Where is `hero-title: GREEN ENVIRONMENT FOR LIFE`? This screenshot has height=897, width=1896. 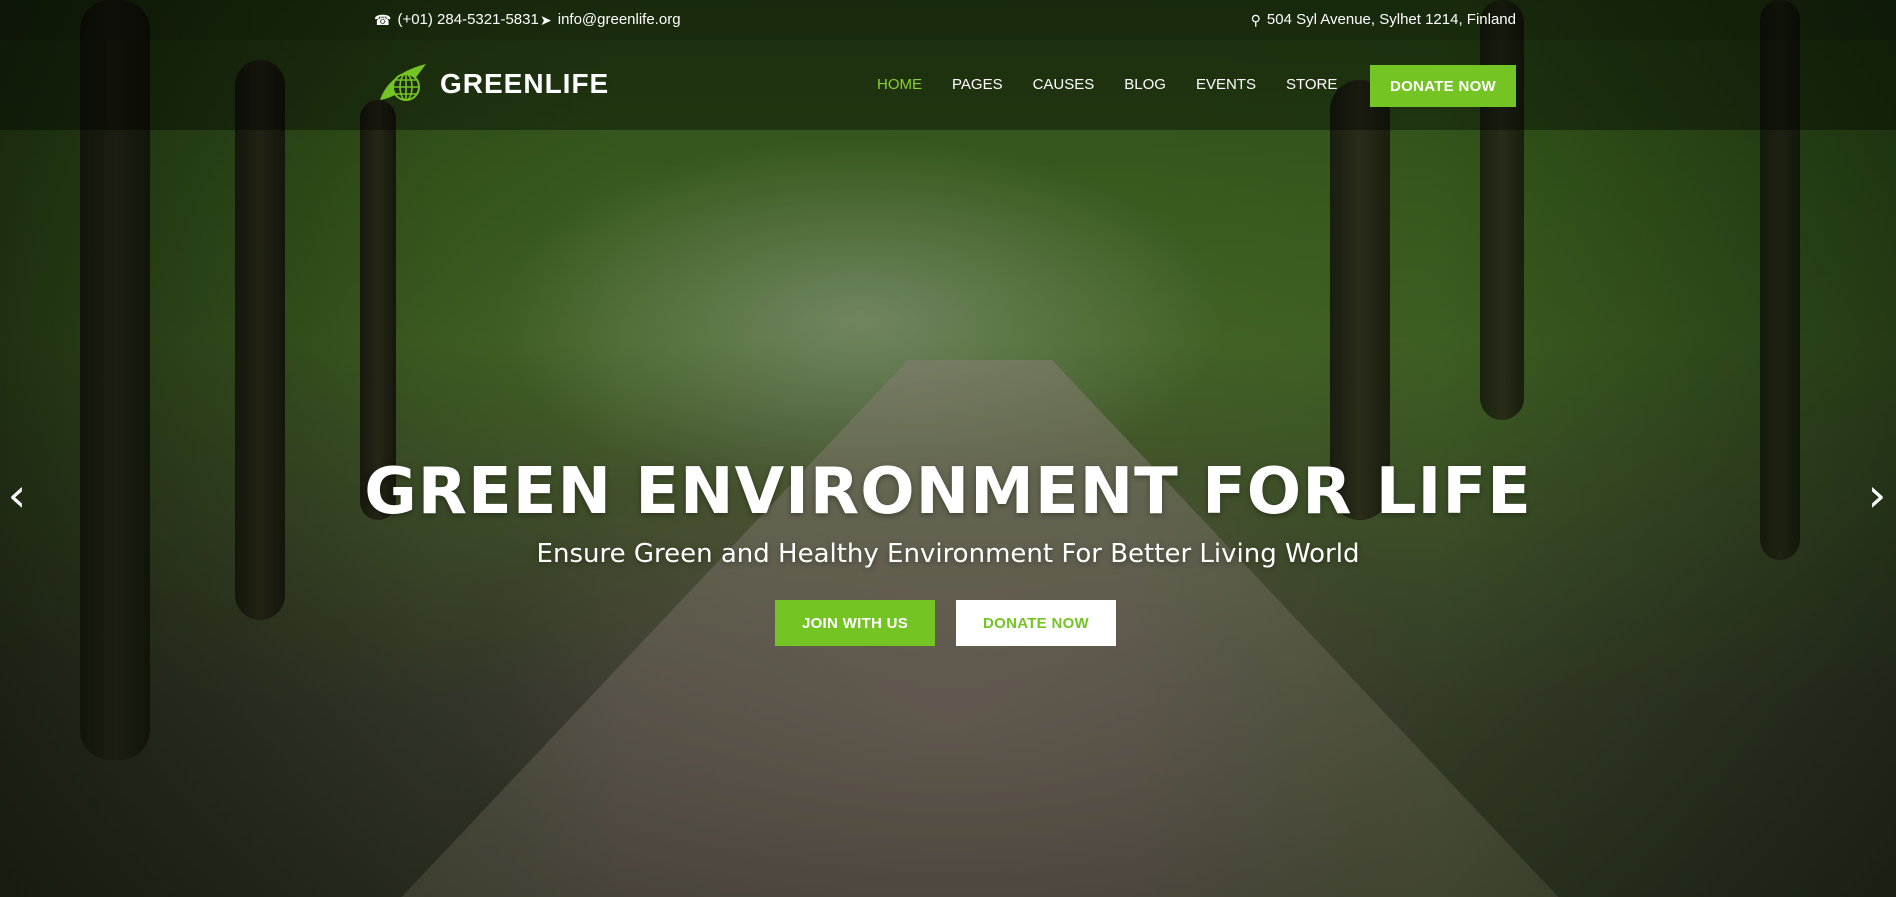
hero-title: GREEN ENVIRONMENT FOR LIFE is located at coordinates (948, 492).